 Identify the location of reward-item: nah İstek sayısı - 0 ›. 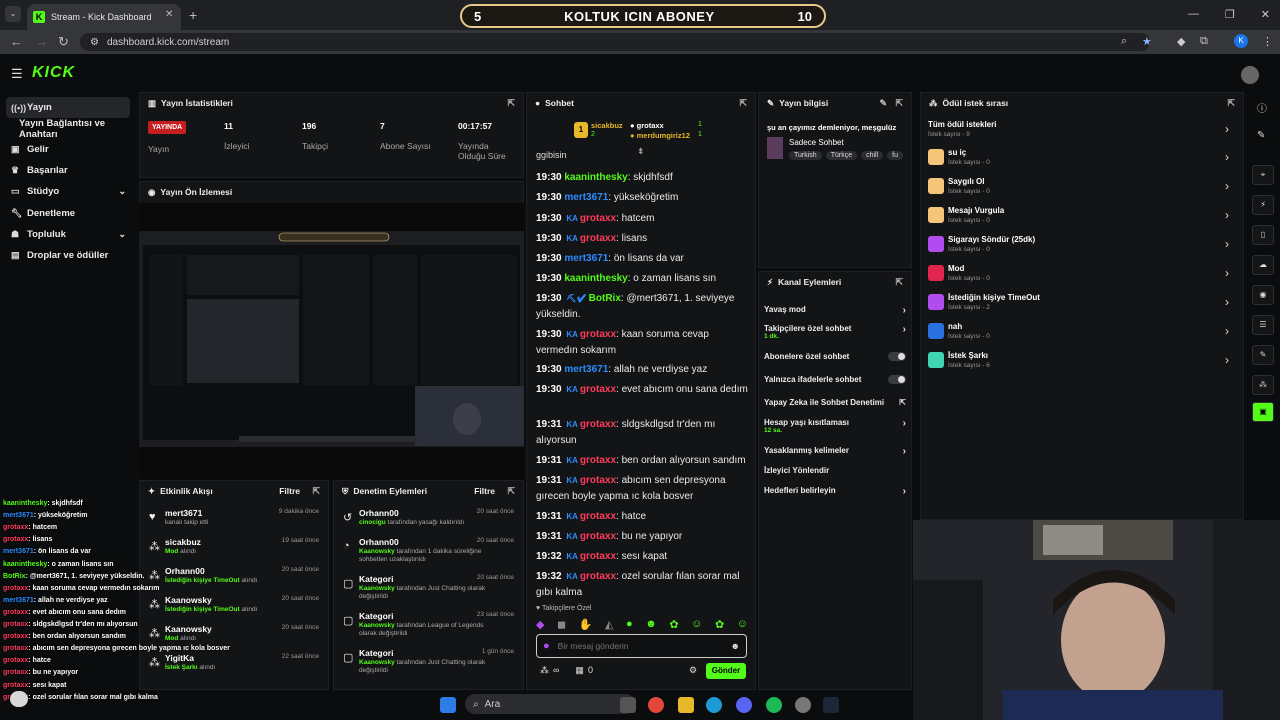
(1080, 332).